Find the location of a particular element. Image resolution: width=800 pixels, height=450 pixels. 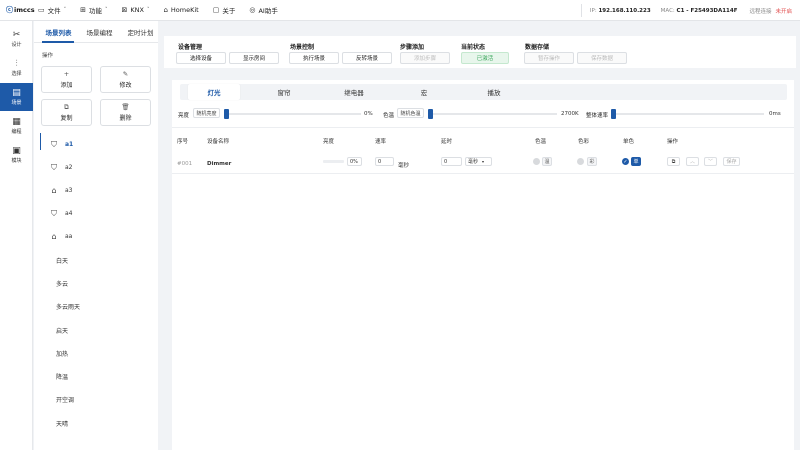

tab-timer-plan: 定时计划 is located at coordinates (136, 32).